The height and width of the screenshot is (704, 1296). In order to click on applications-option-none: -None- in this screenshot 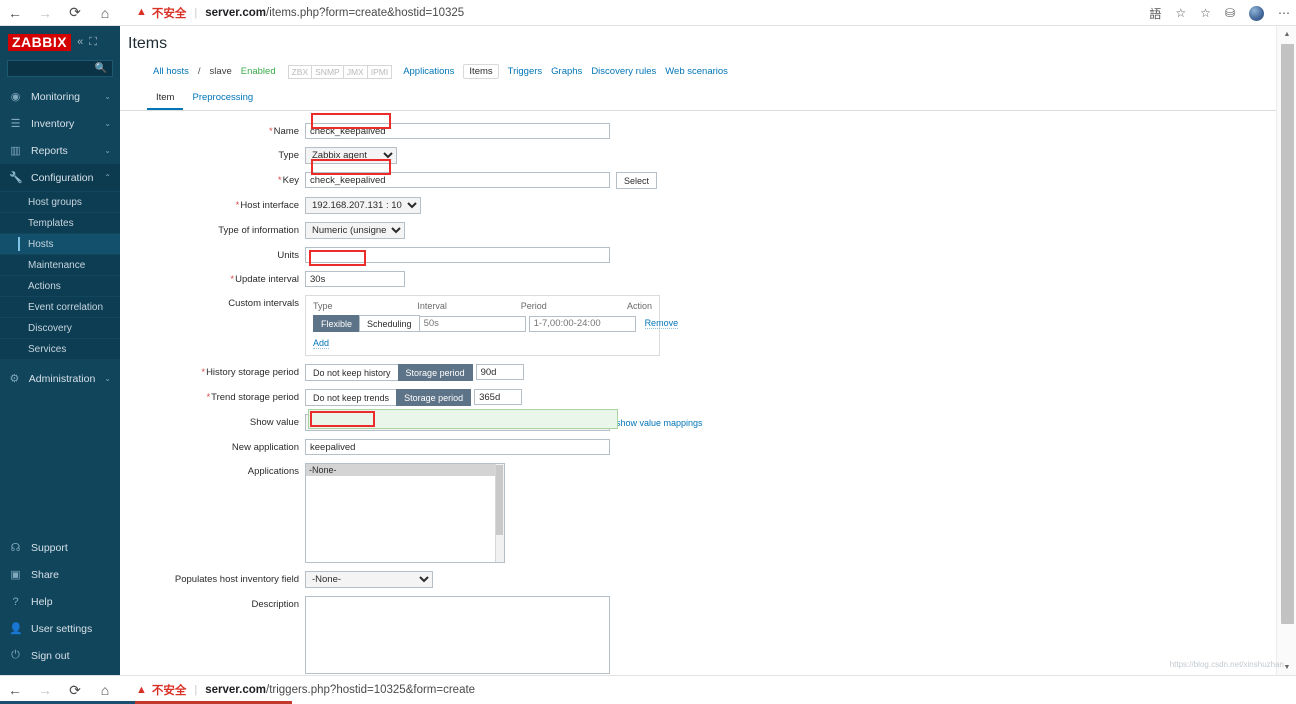, I will do `click(405, 470)`.